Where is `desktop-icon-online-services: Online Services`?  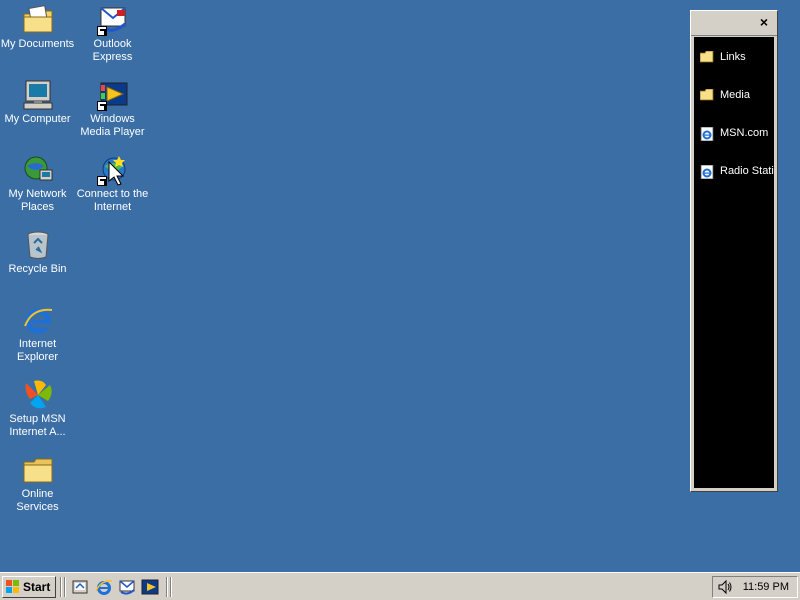 desktop-icon-online-services: Online Services is located at coordinates (37, 484).